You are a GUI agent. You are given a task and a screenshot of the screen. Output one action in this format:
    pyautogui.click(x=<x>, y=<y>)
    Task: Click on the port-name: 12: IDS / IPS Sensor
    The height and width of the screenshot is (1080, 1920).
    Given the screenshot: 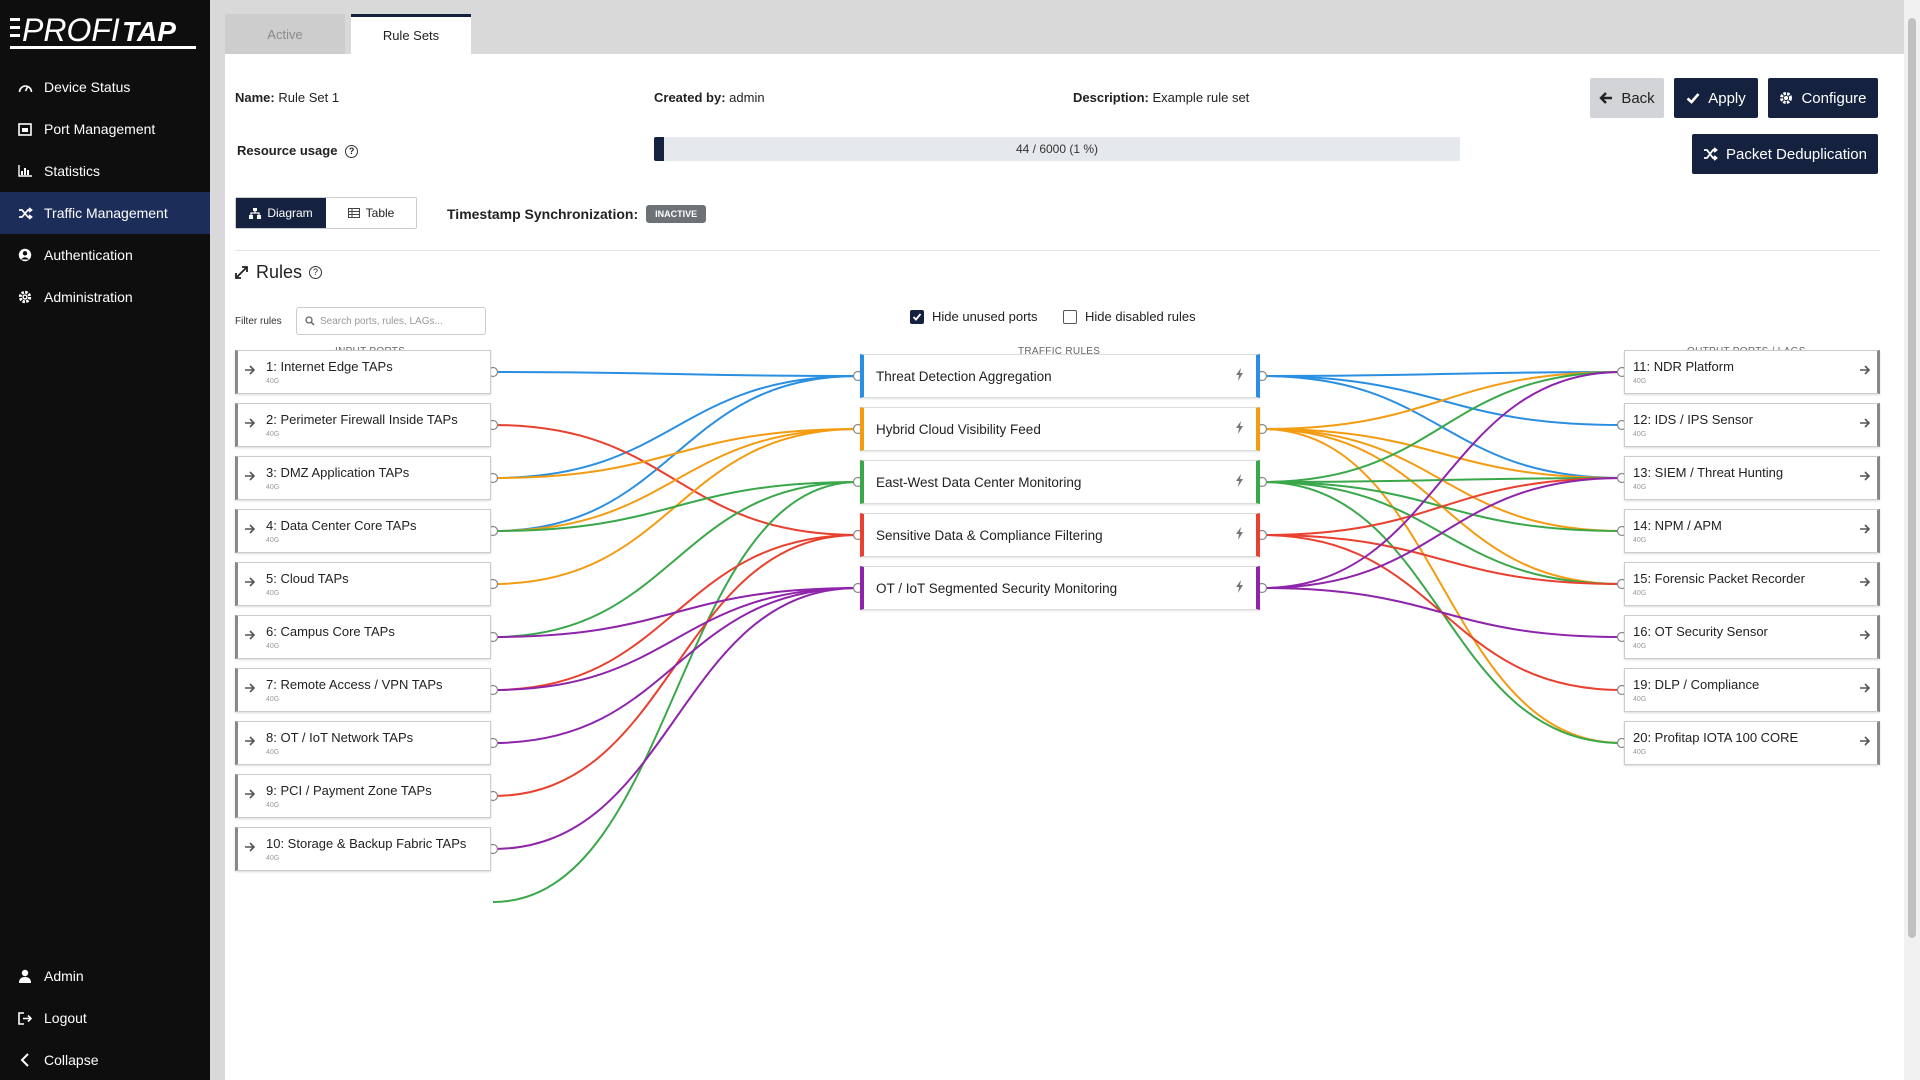 What is the action you would take?
    pyautogui.click(x=1693, y=419)
    